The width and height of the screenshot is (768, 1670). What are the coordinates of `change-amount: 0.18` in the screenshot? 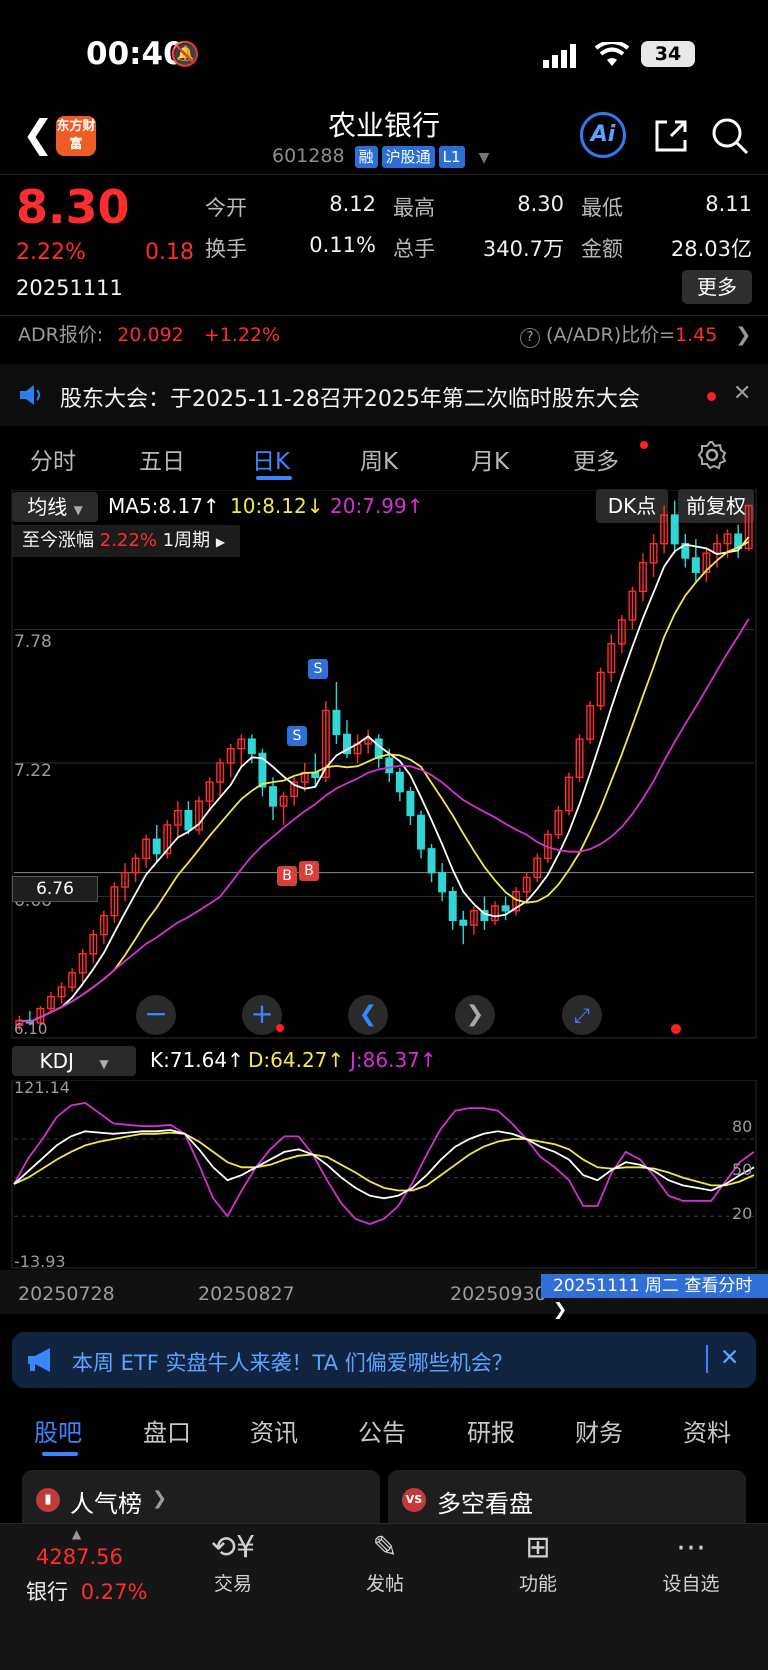 It's located at (169, 252).